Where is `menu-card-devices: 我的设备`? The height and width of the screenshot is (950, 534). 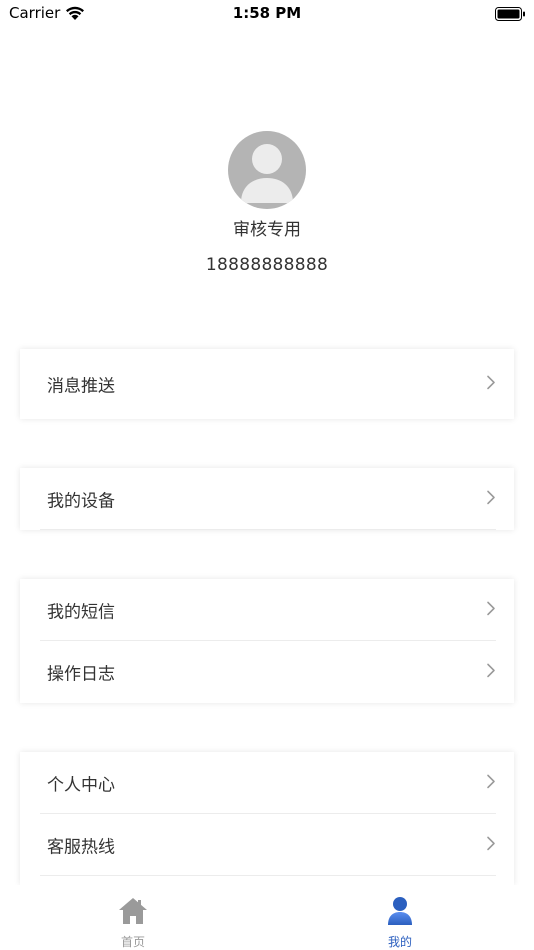
menu-card-devices: 我的设备 is located at coordinates (267, 499).